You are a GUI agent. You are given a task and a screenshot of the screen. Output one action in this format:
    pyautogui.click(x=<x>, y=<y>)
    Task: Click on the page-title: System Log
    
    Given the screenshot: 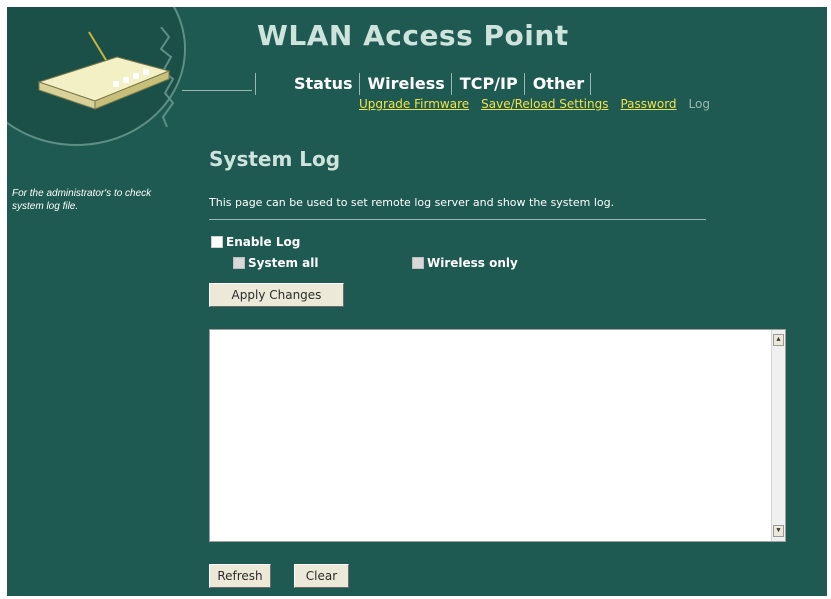 What is the action you would take?
    pyautogui.click(x=275, y=159)
    